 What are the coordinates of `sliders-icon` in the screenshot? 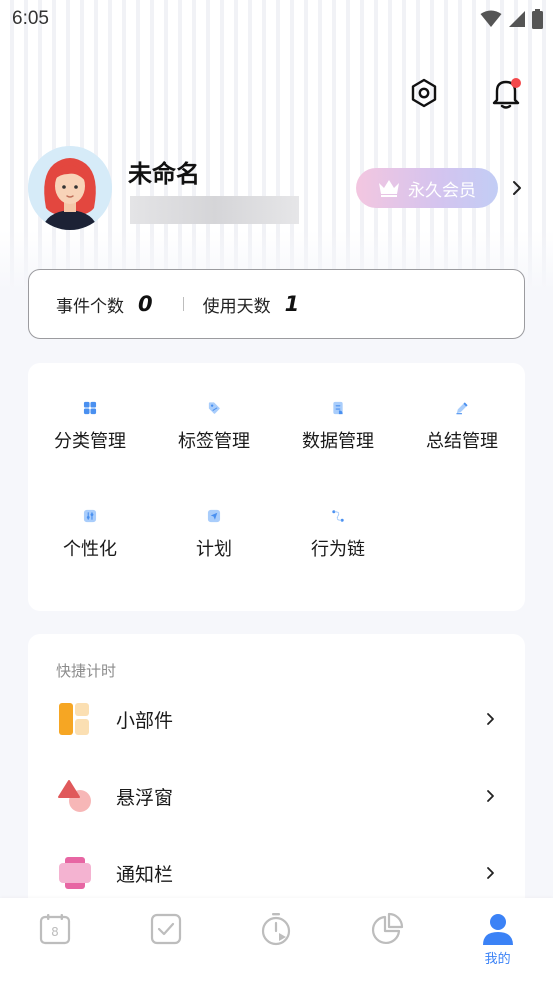 It's located at (90, 516).